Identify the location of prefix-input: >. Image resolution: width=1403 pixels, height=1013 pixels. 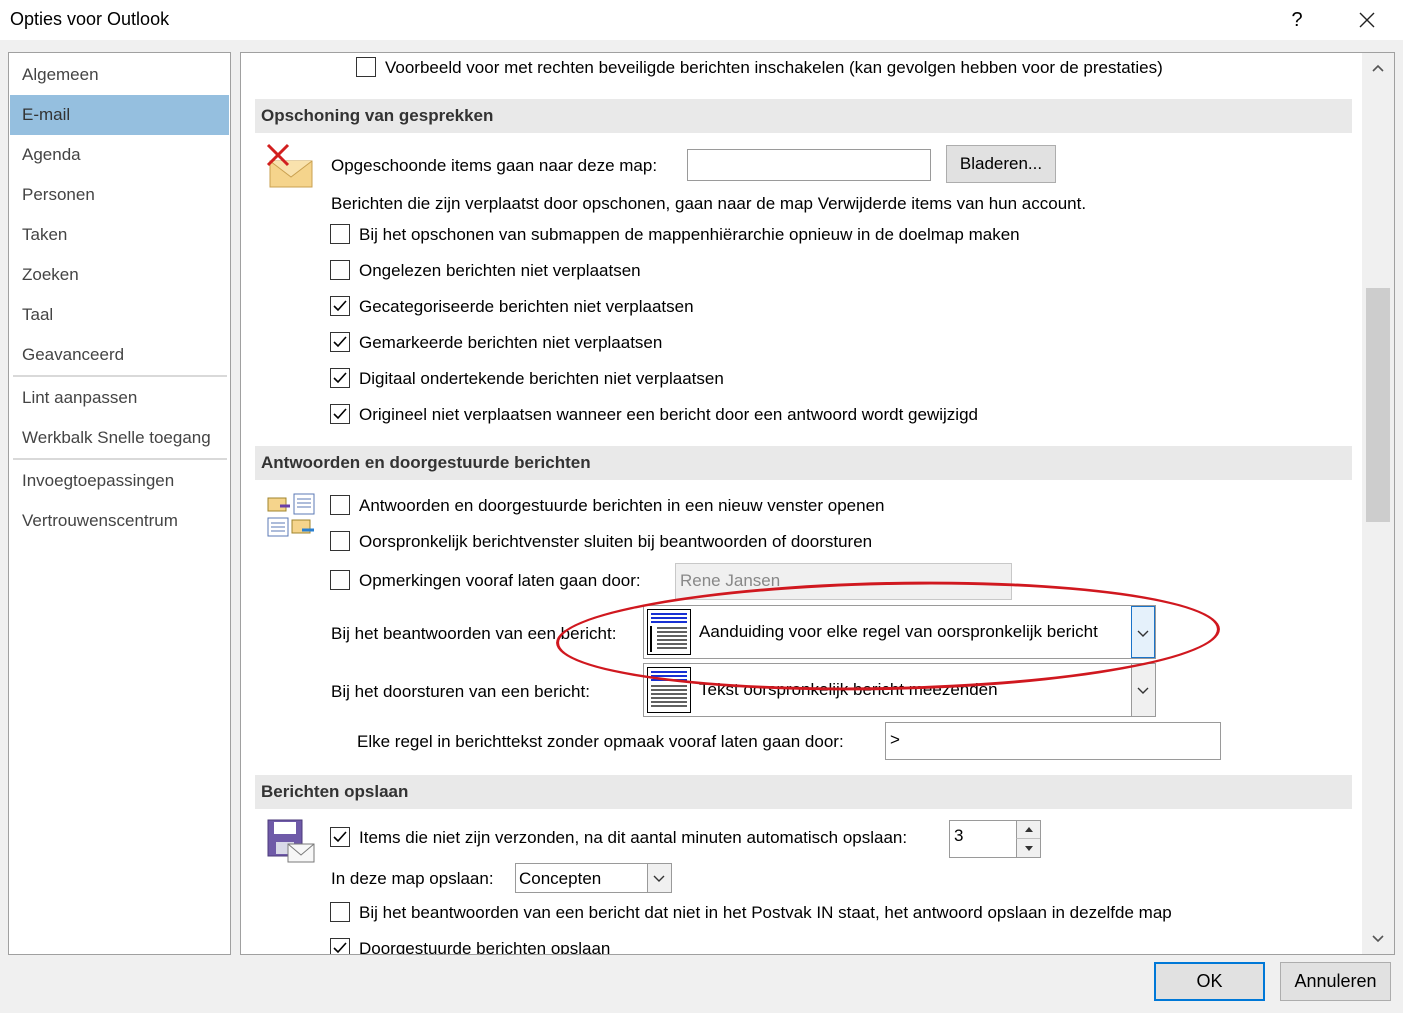
(1053, 741).